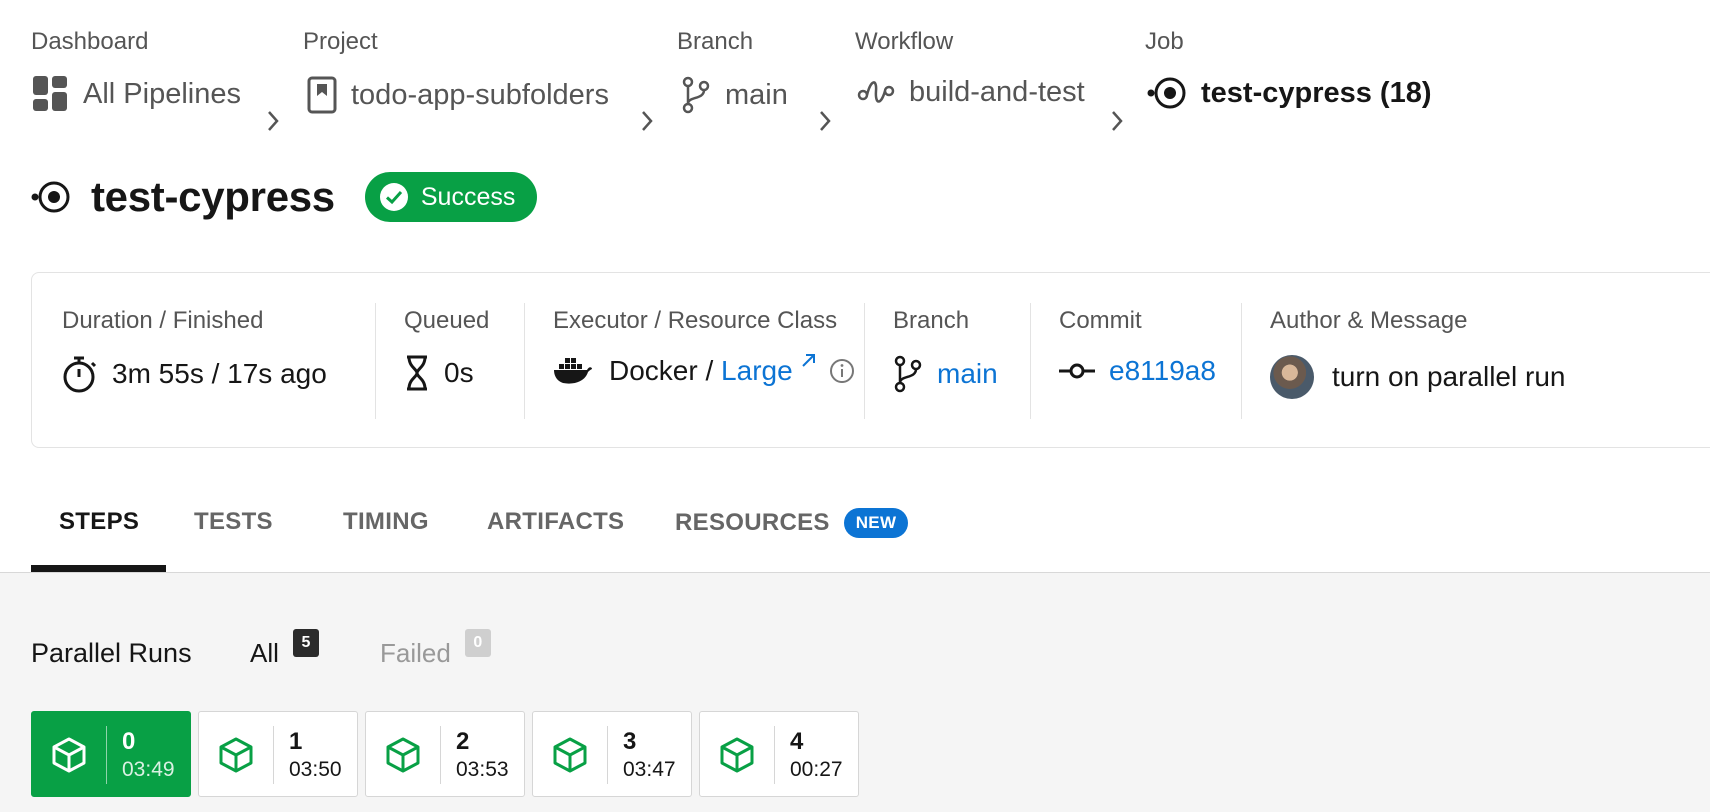 The width and height of the screenshot is (1710, 812). Describe the element at coordinates (970, 66) in the screenshot. I see `breadcrumb-workflow: Workflow build-and-test` at that location.